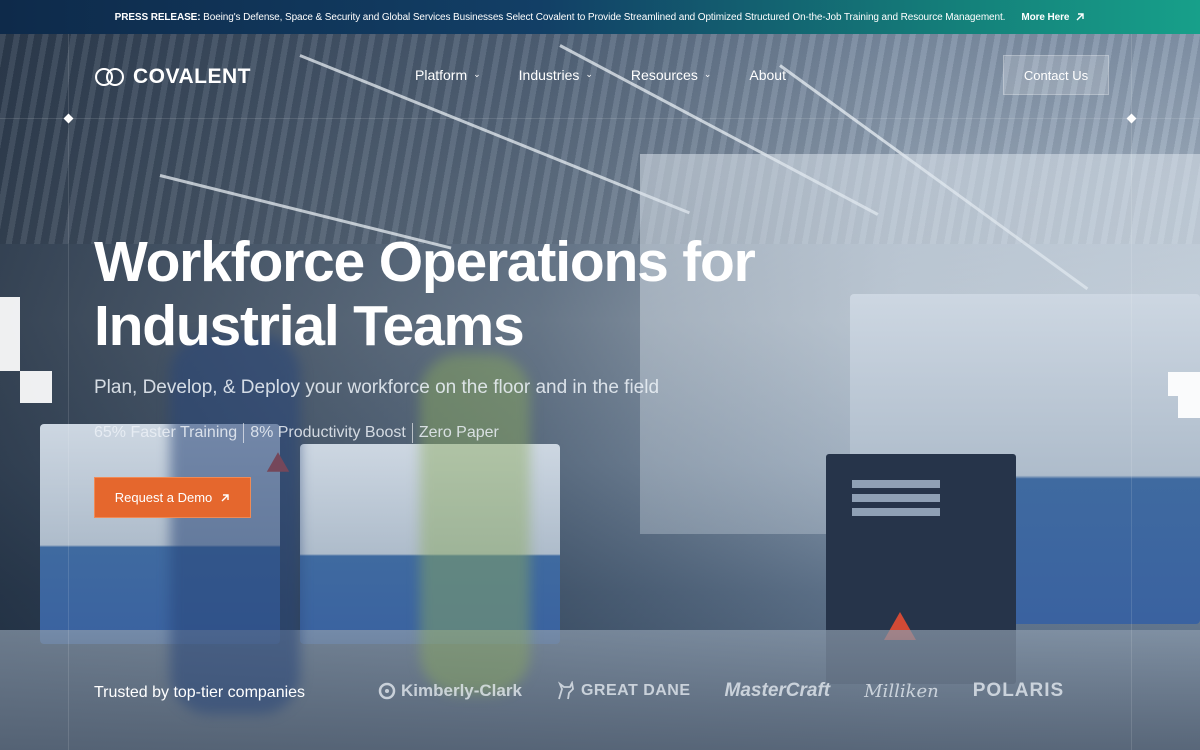  I want to click on nav-item-about: About, so click(767, 75).